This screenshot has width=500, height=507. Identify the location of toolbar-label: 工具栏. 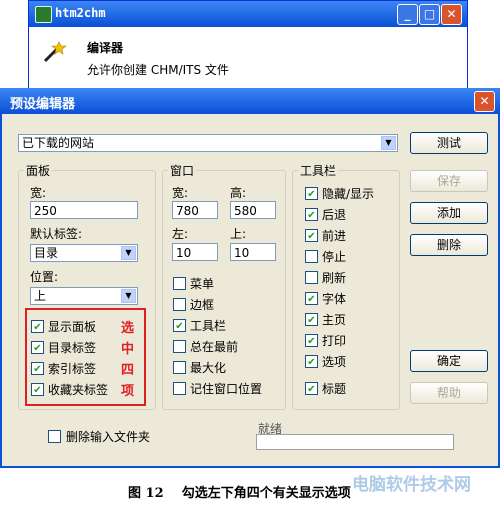
(208, 326).